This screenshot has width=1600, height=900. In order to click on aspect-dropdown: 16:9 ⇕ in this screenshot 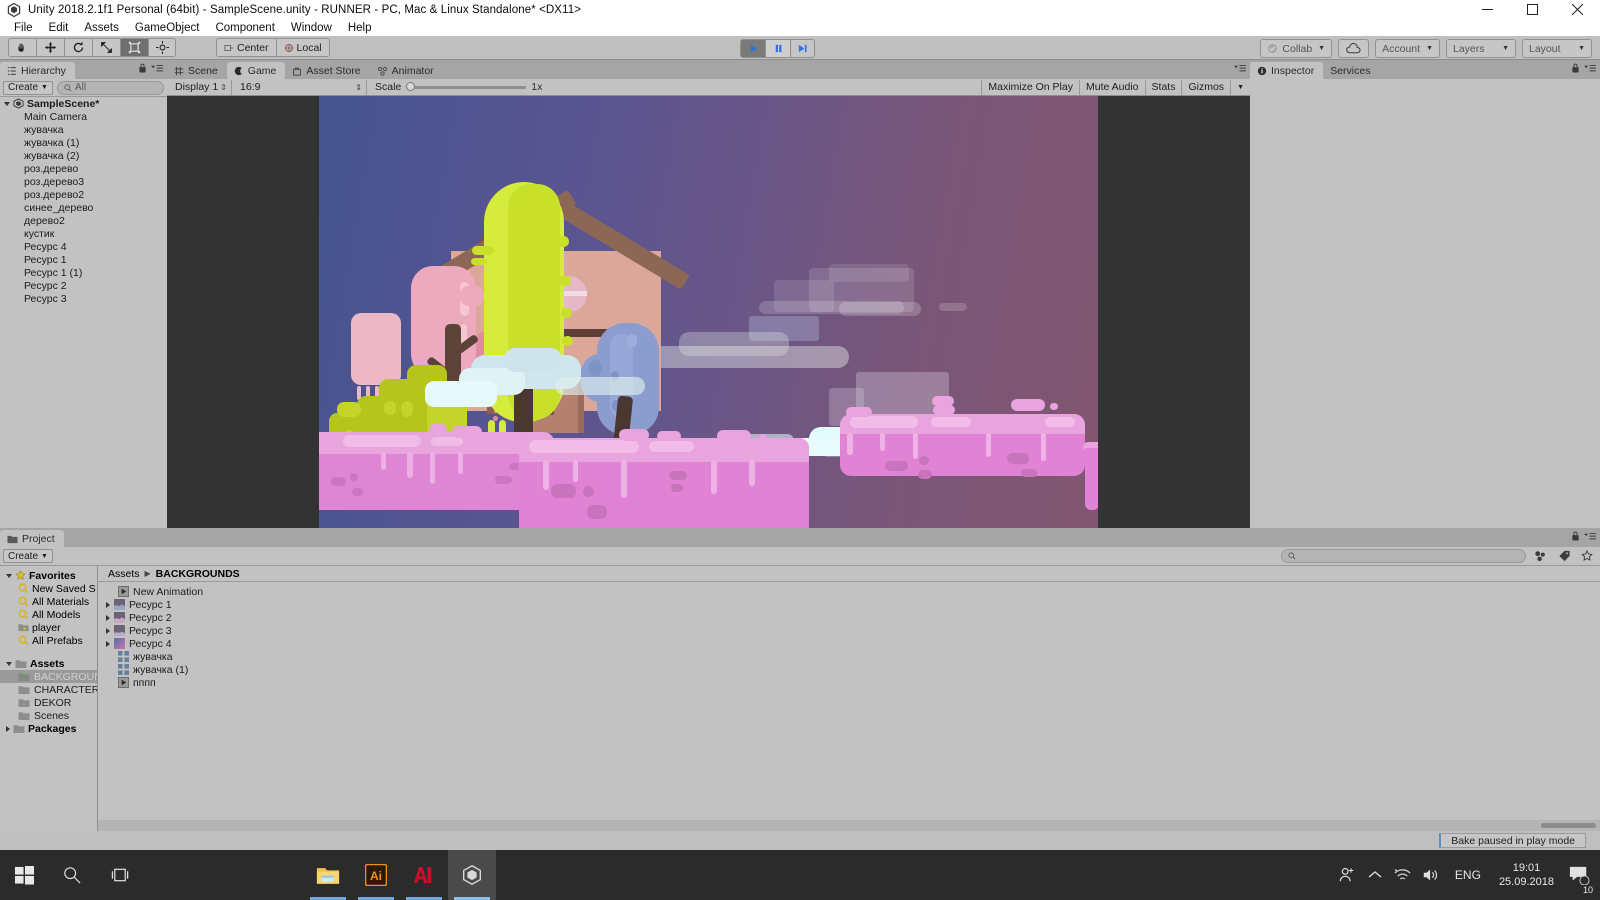, I will do `click(299, 87)`.